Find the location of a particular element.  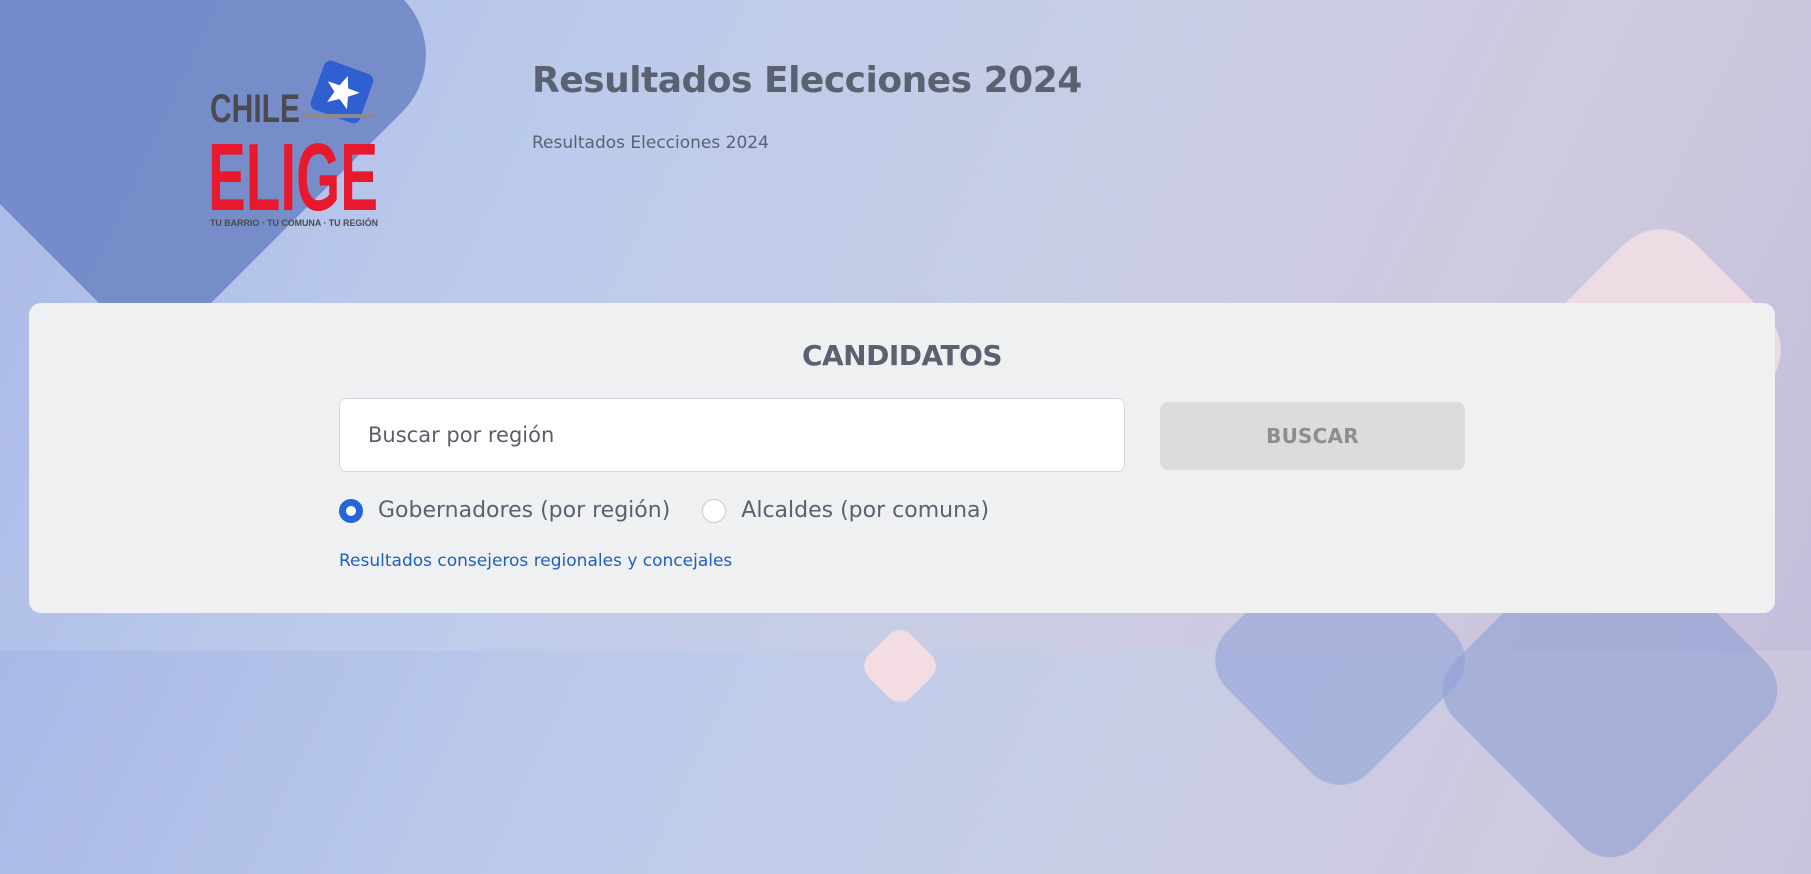

page-subtitle: Resultados Elecciones 2024 is located at coordinates (650, 143).